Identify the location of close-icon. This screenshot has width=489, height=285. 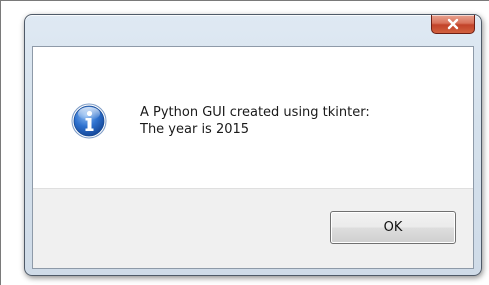
(453, 24).